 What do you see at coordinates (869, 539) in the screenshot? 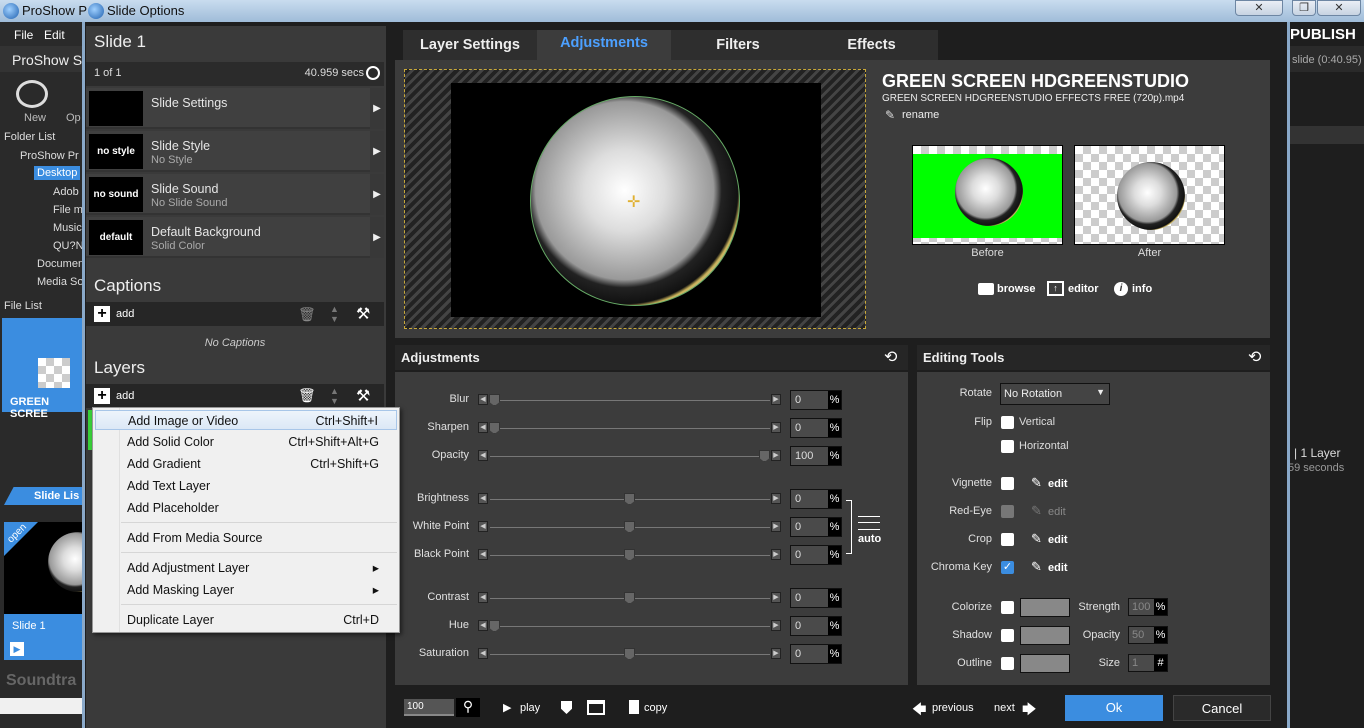
I see `auto-button: auto` at bounding box center [869, 539].